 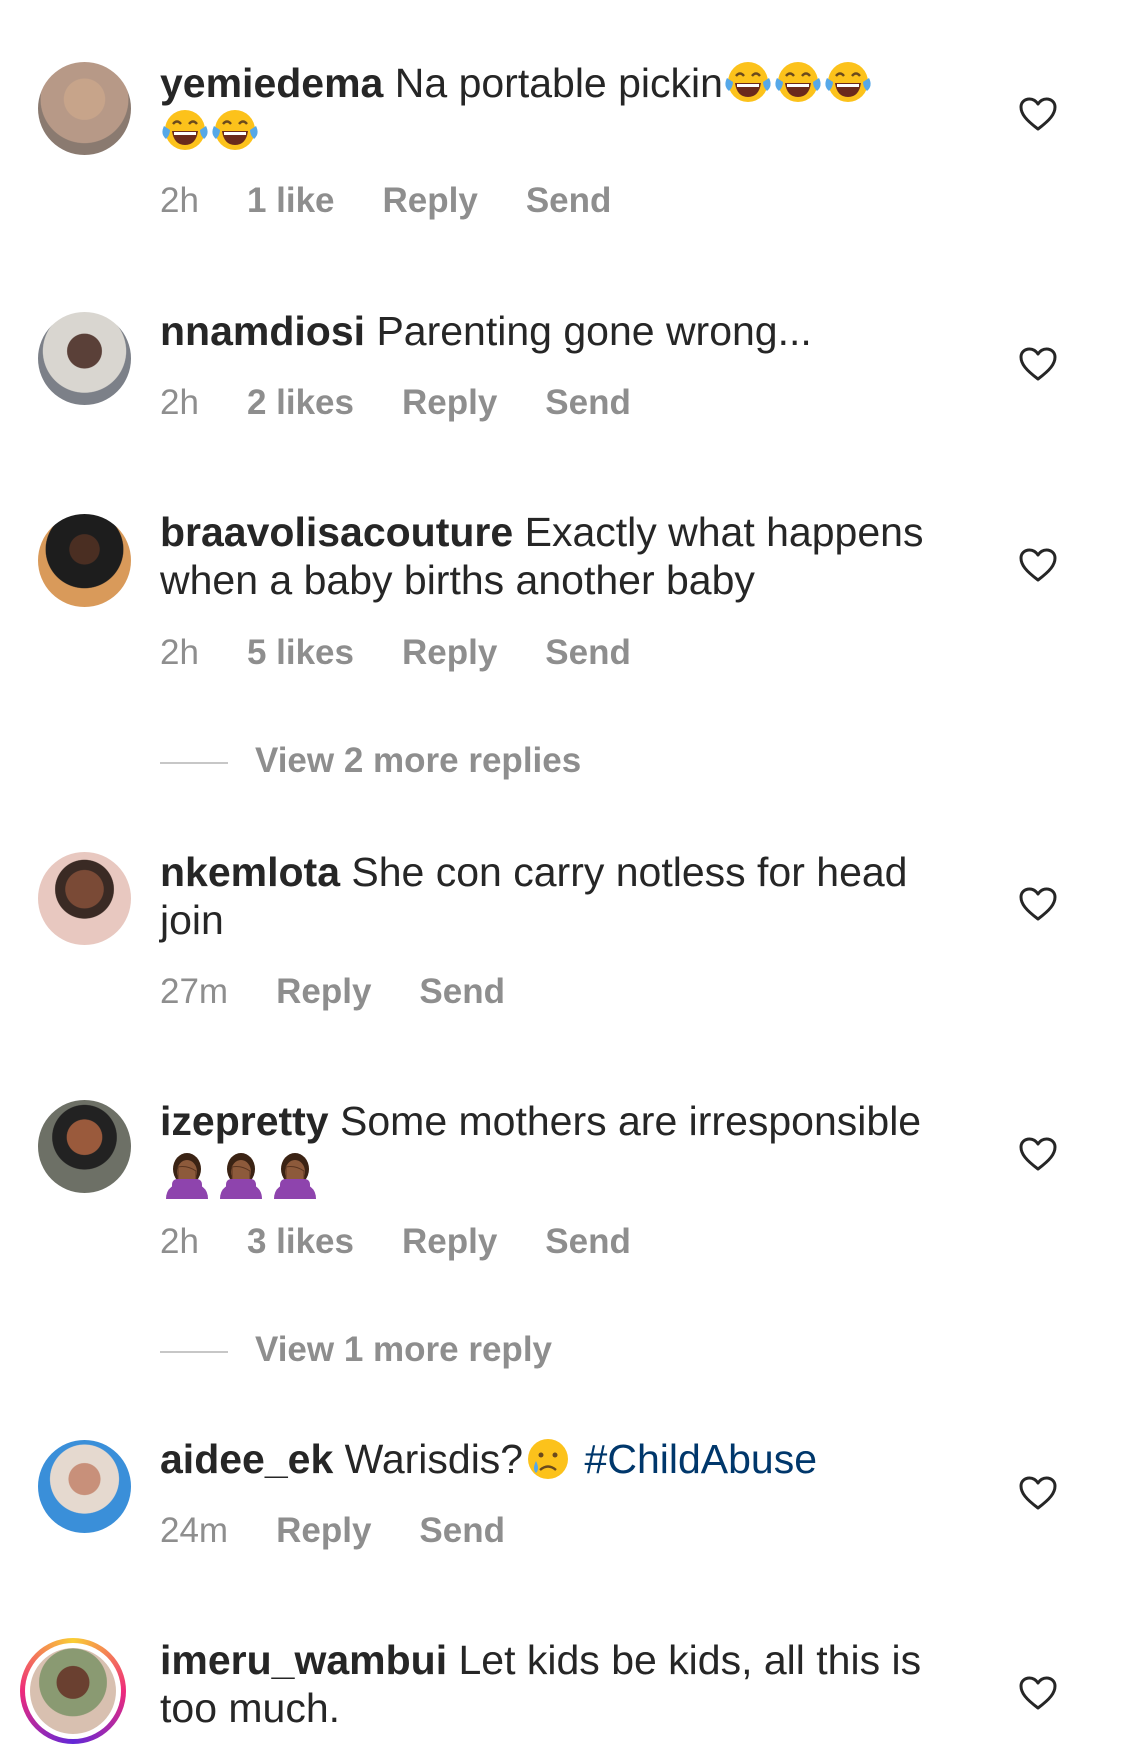 I want to click on comment-meta: 24m Reply Send, so click(x=356, y=1531).